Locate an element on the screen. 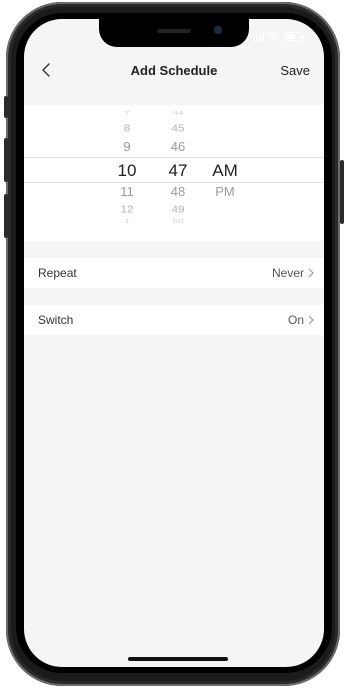 The height and width of the screenshot is (689, 348). hour-option: 11 is located at coordinates (127, 191).